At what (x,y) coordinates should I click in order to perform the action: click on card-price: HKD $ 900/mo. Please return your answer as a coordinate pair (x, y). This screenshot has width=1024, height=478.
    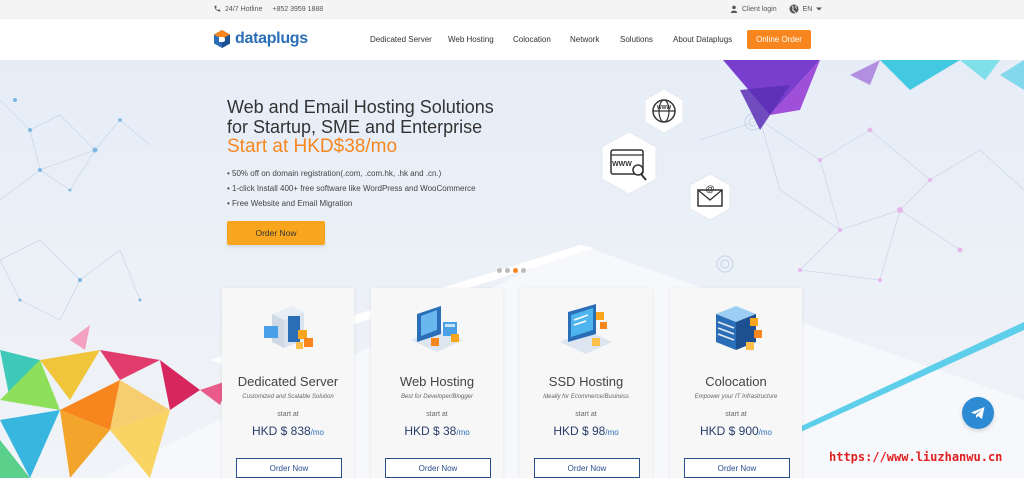
    Looking at the image, I should click on (736, 431).